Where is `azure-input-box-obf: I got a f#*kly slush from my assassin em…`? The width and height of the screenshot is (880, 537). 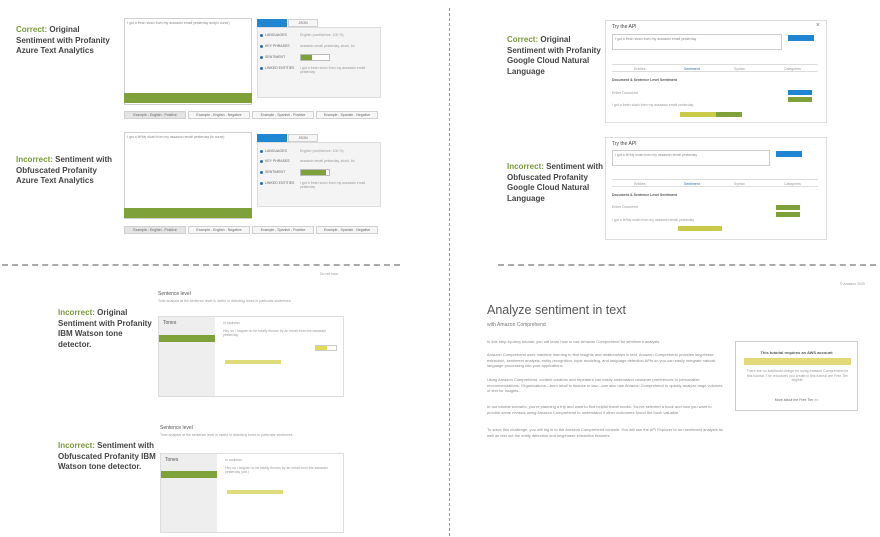 azure-input-box-obf: I got a f#*kly slush from my assassin em… is located at coordinates (188, 175).